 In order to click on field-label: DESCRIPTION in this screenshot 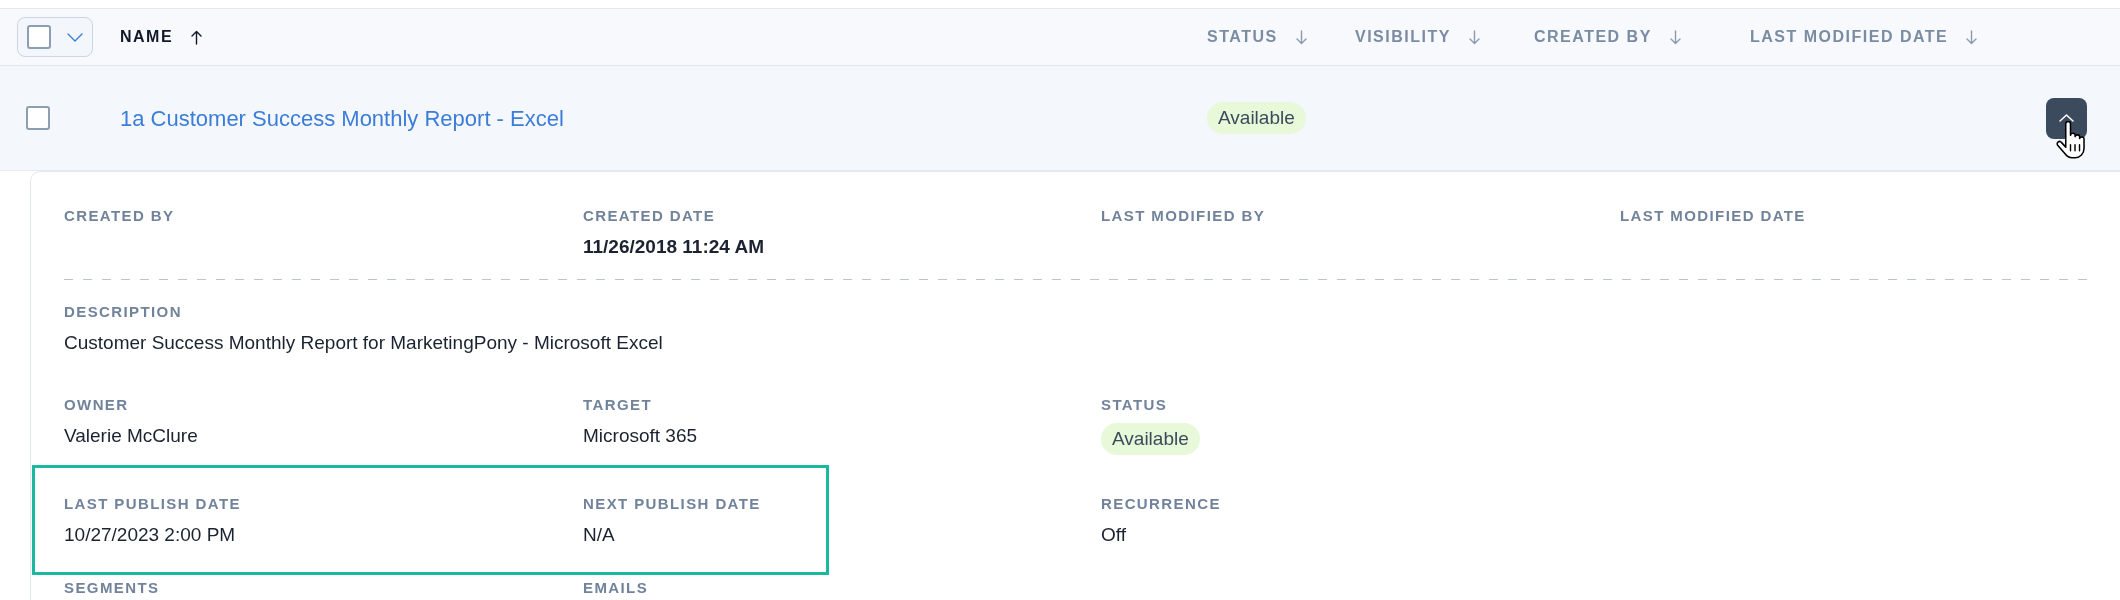, I will do `click(123, 312)`.